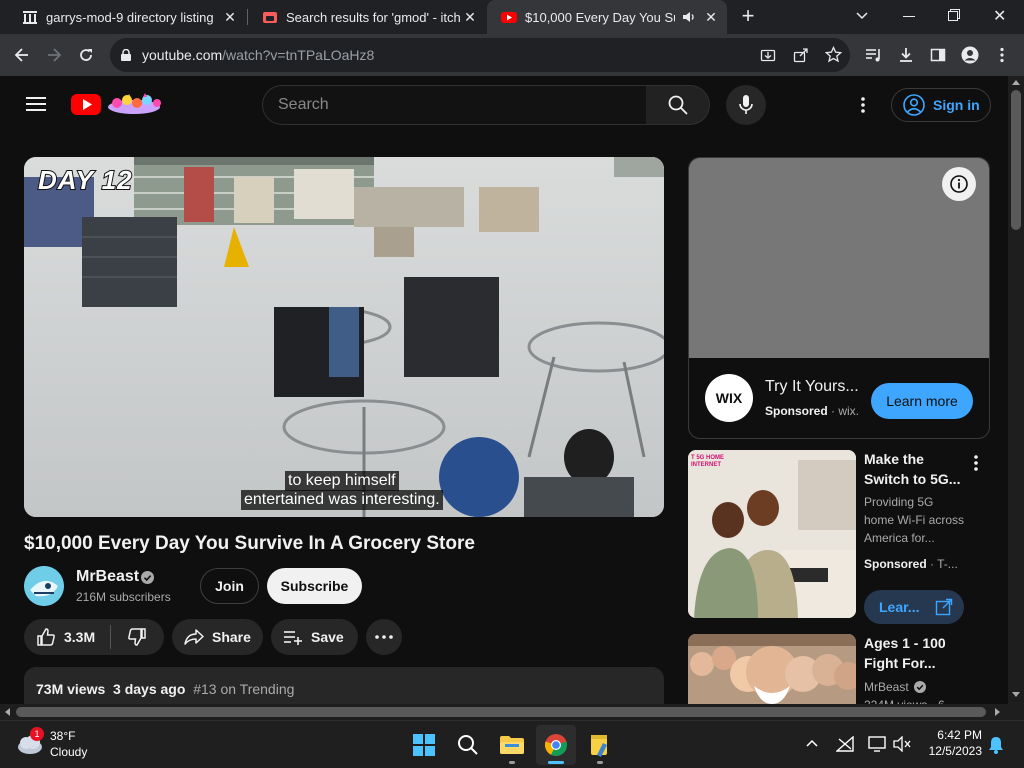 Image resolution: width=1024 pixels, height=768 pixels. What do you see at coordinates (894, 459) in the screenshot?
I see `rec-title-line1: Make the` at bounding box center [894, 459].